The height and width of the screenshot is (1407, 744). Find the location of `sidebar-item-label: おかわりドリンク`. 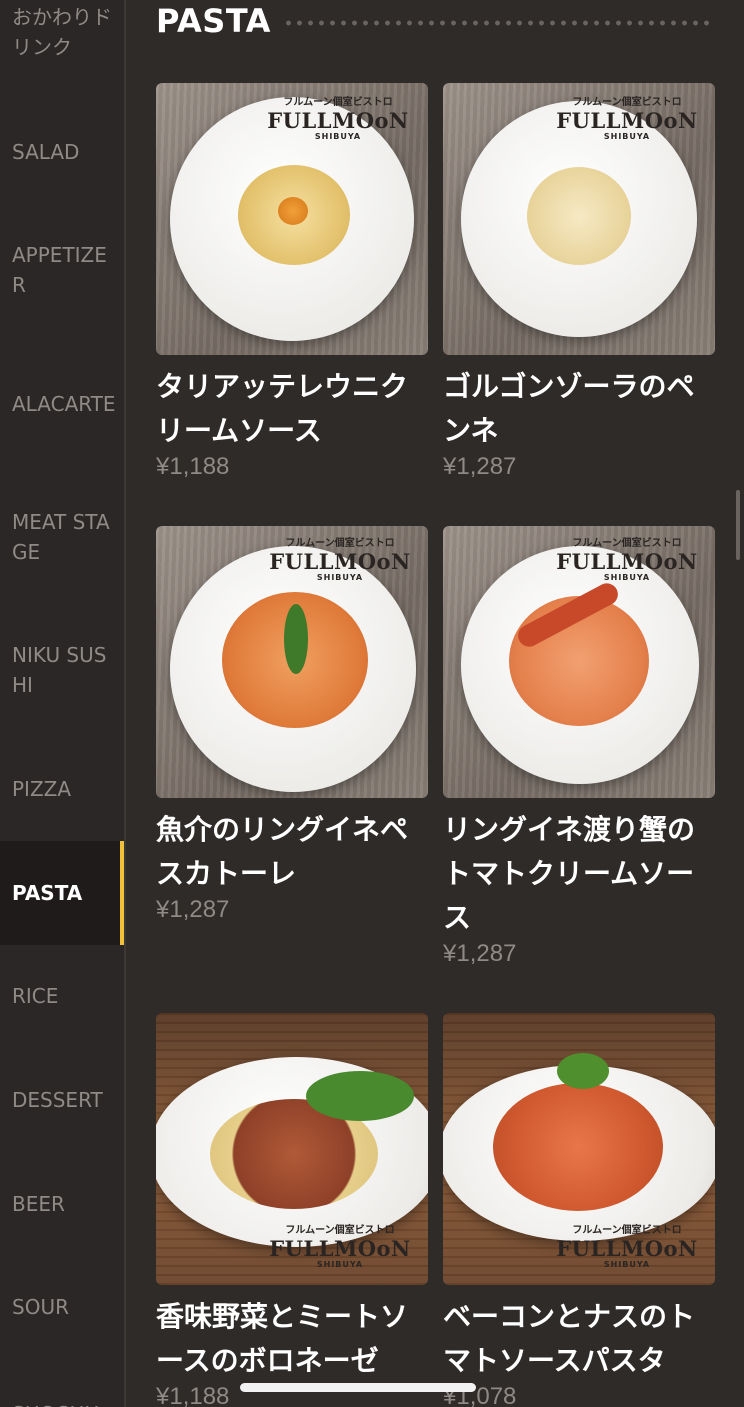

sidebar-item-label: おかわりドリンク is located at coordinates (62, 32).